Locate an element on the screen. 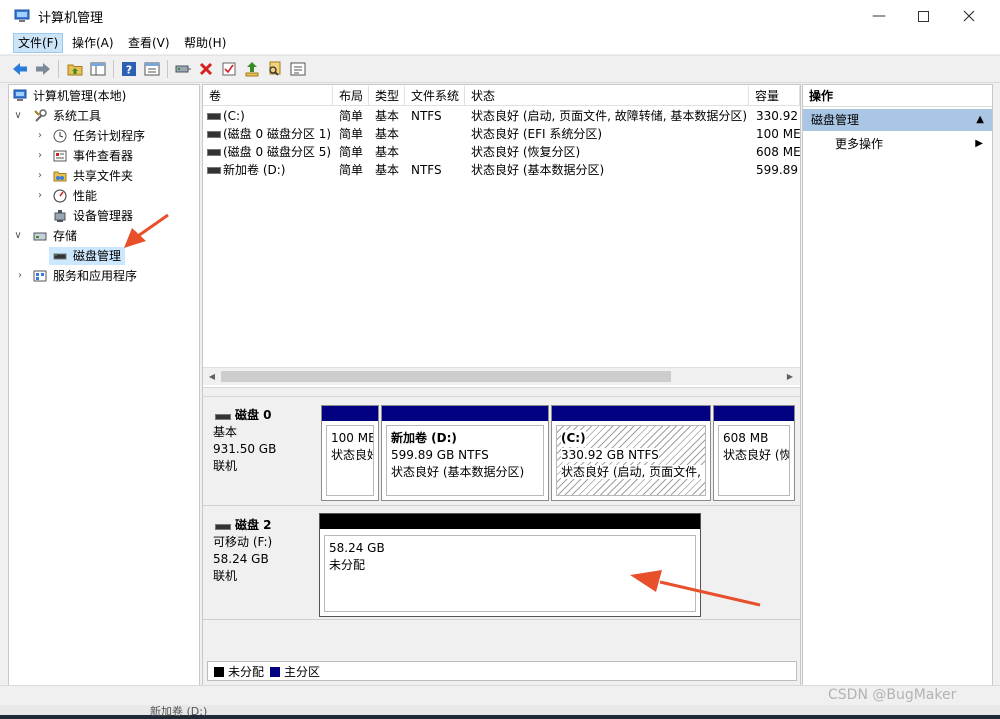  tree-shared-folders: › 共享文件夹 is located at coordinates (103, 176).